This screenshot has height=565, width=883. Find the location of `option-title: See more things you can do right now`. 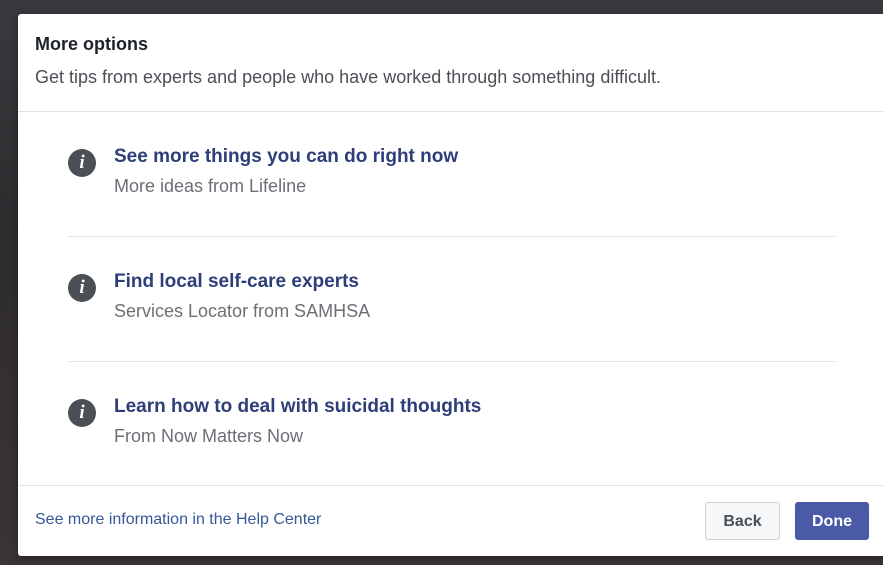

option-title: See more things you can do right now is located at coordinates (286, 157).